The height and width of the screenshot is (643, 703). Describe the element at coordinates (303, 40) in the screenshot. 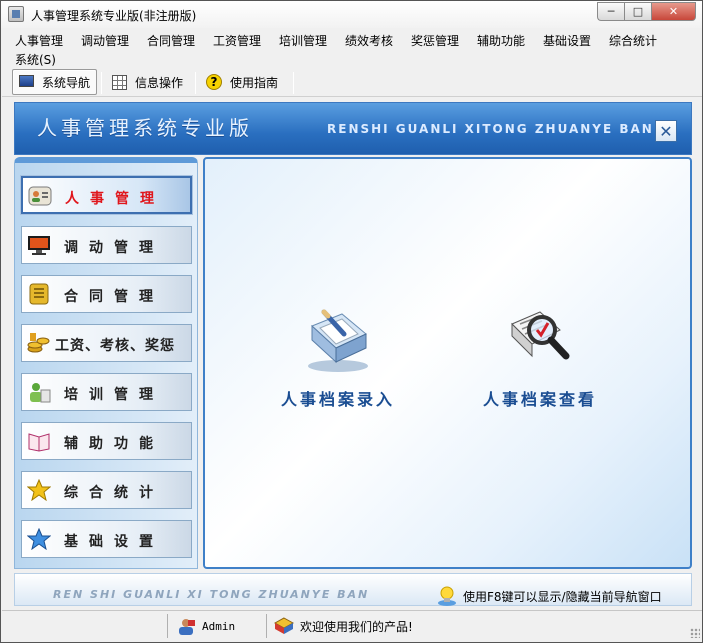

I see `menu-training: 培训管理` at that location.